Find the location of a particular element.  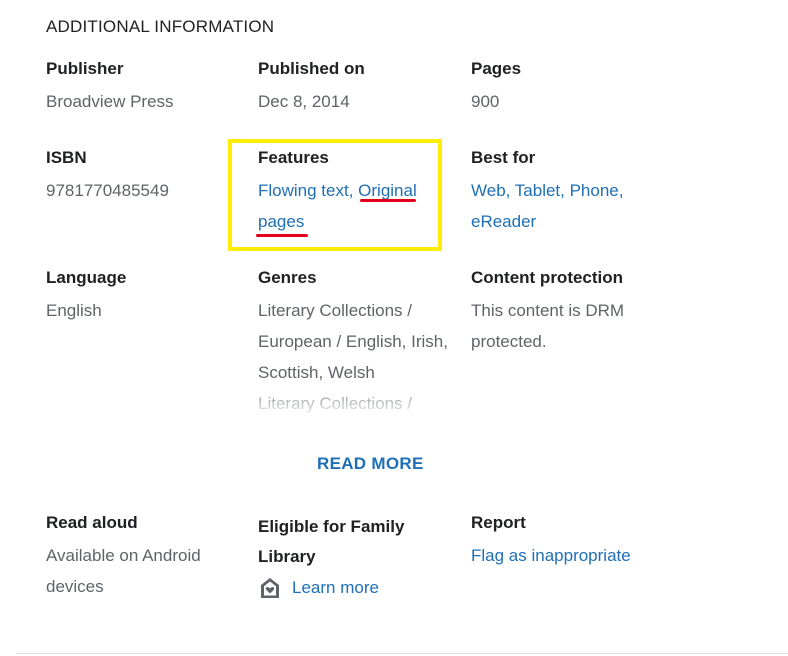

best-for-devices-line2: eReader is located at coordinates (503, 221).